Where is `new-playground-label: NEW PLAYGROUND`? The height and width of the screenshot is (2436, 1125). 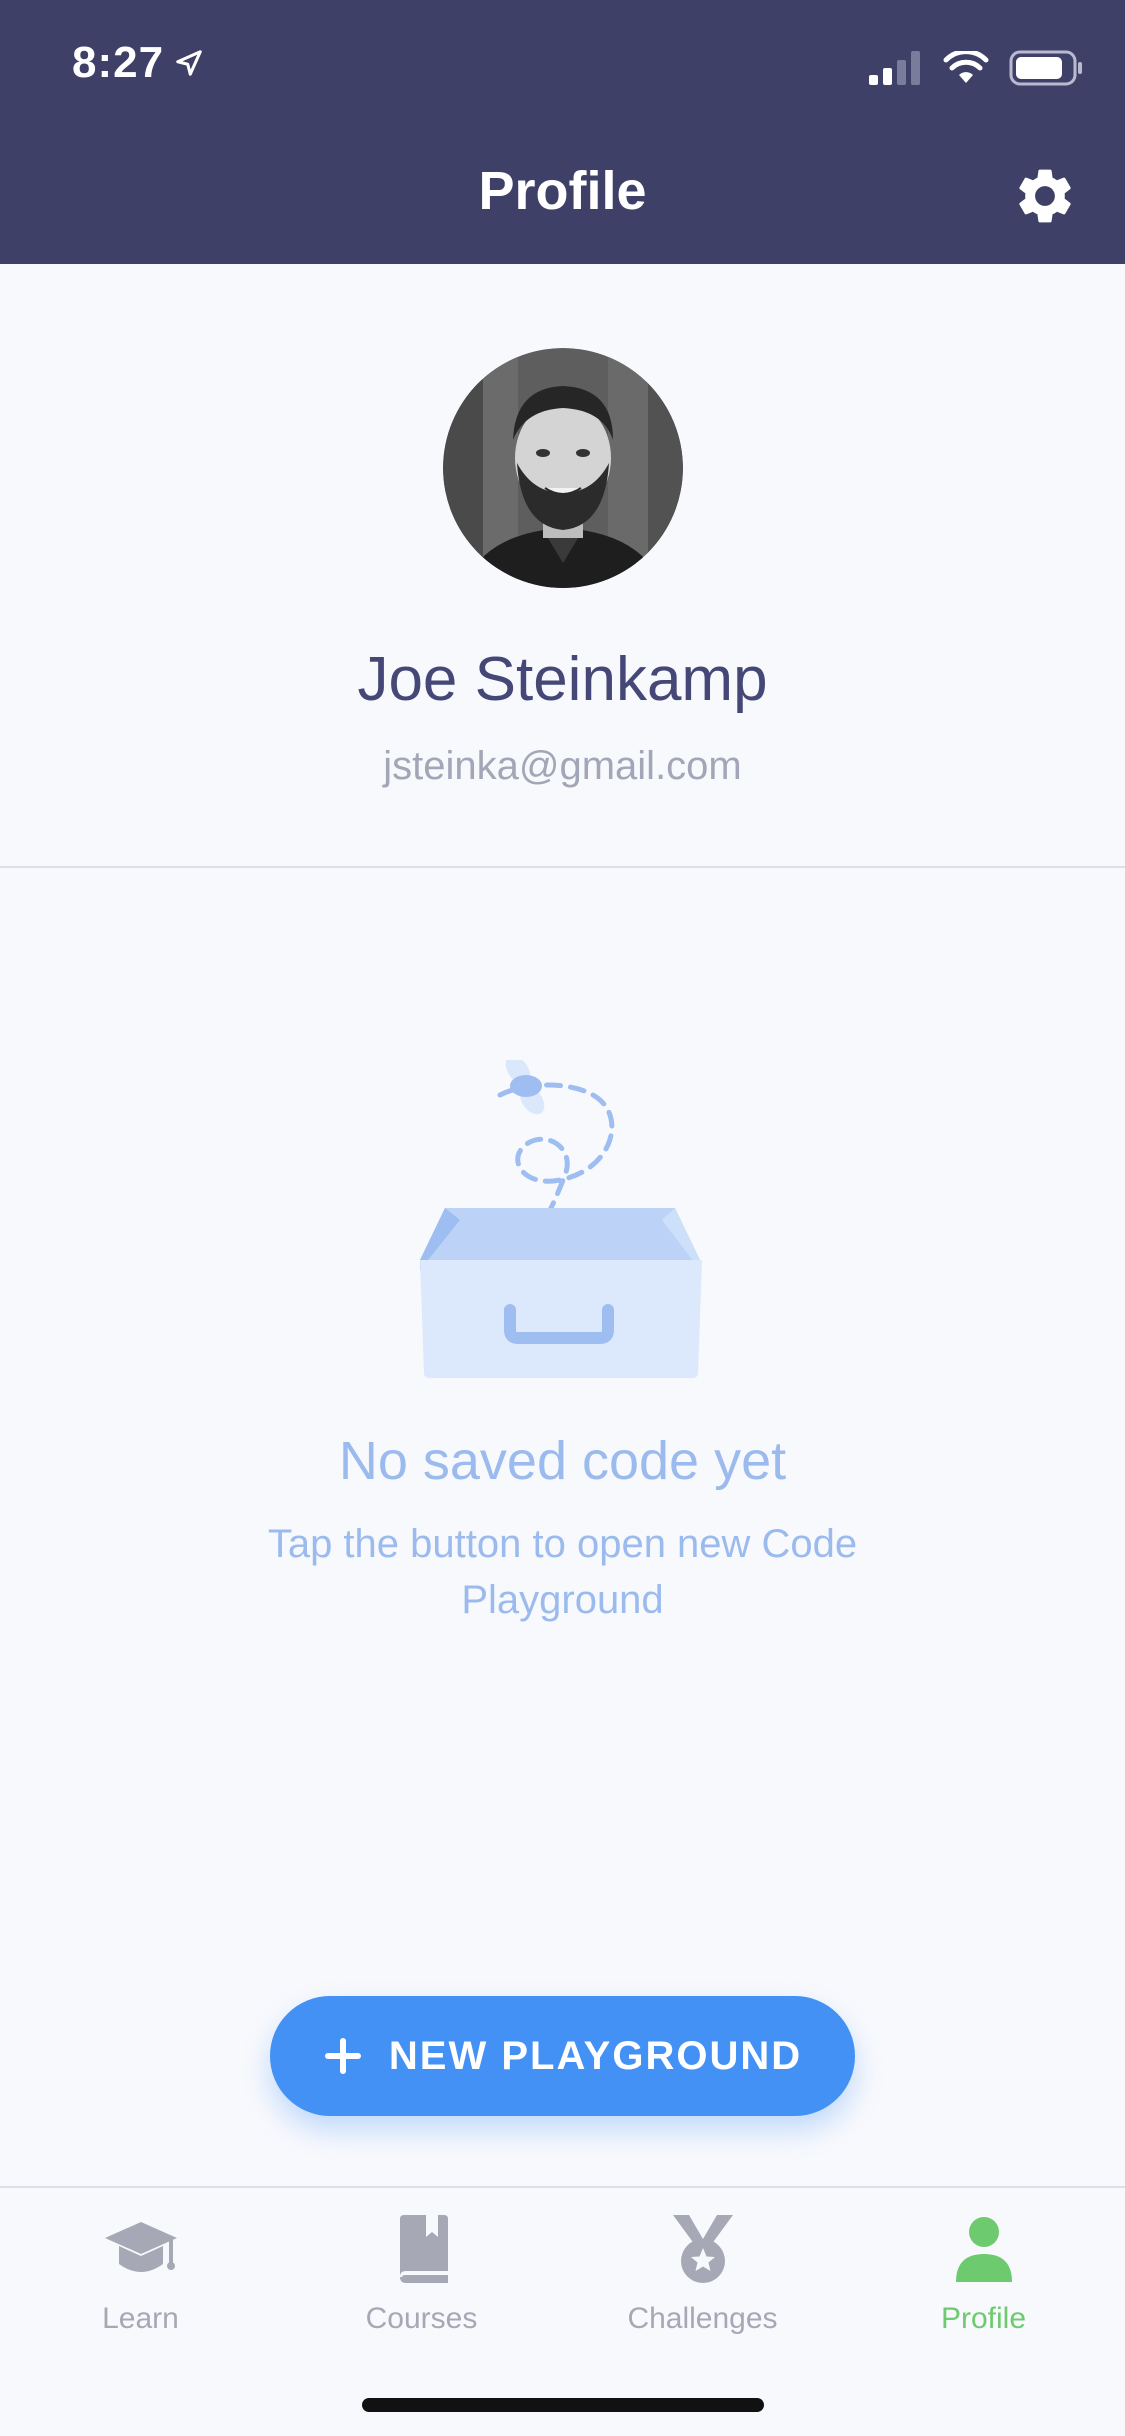 new-playground-label: NEW PLAYGROUND is located at coordinates (595, 2055).